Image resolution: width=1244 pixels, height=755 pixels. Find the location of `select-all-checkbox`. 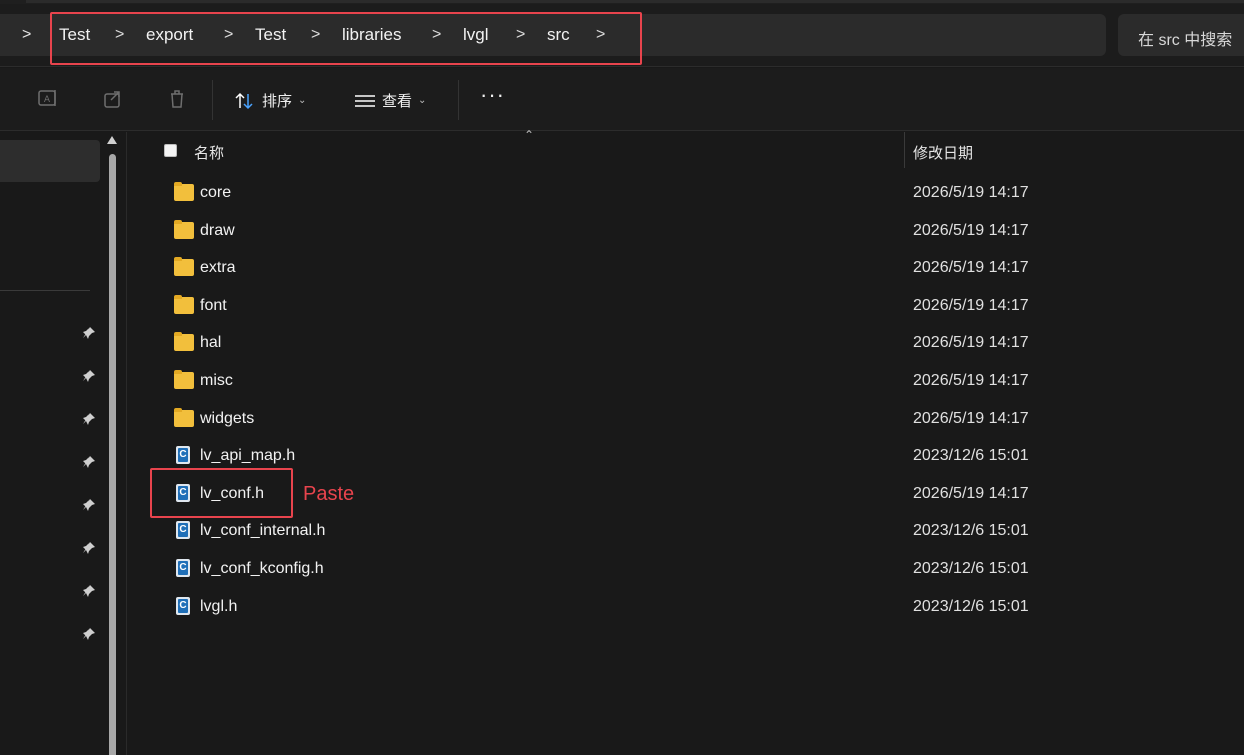

select-all-checkbox is located at coordinates (170, 150).